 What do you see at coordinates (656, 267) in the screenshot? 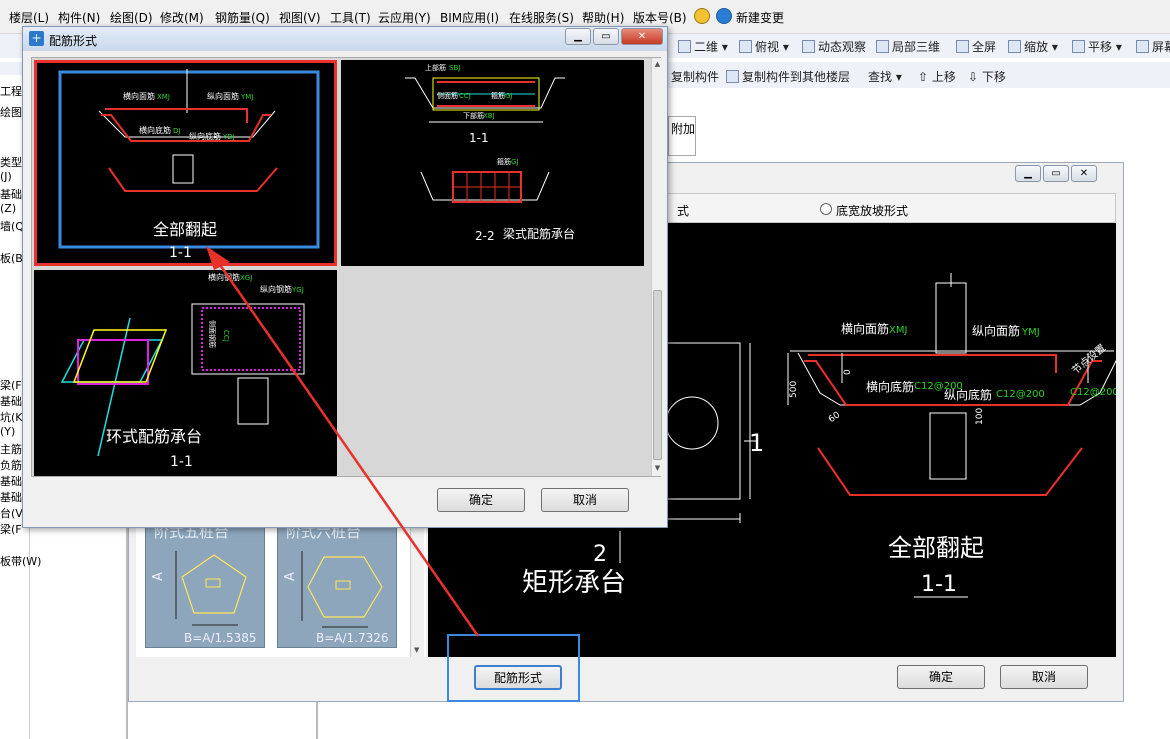
I see `gallery-scrollbar: ▲ ▼` at bounding box center [656, 267].